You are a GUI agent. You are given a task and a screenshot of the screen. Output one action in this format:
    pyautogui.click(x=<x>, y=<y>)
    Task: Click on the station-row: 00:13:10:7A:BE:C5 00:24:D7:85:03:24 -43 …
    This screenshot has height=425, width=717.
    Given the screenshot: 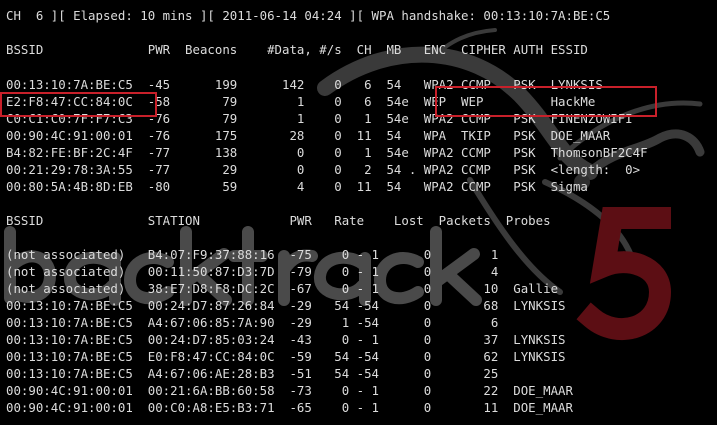 What is the action you would take?
    pyautogui.click(x=286, y=339)
    